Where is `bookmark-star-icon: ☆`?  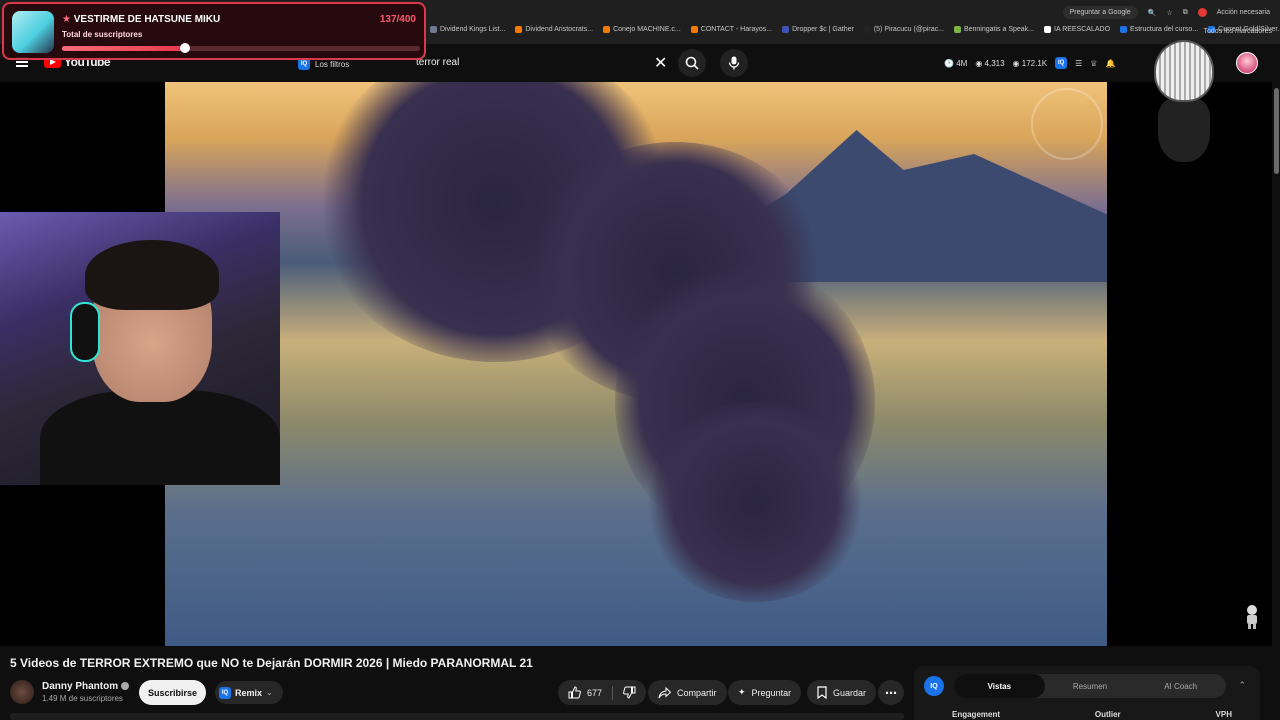
bookmark-star-icon: ☆ is located at coordinates (1169, 13).